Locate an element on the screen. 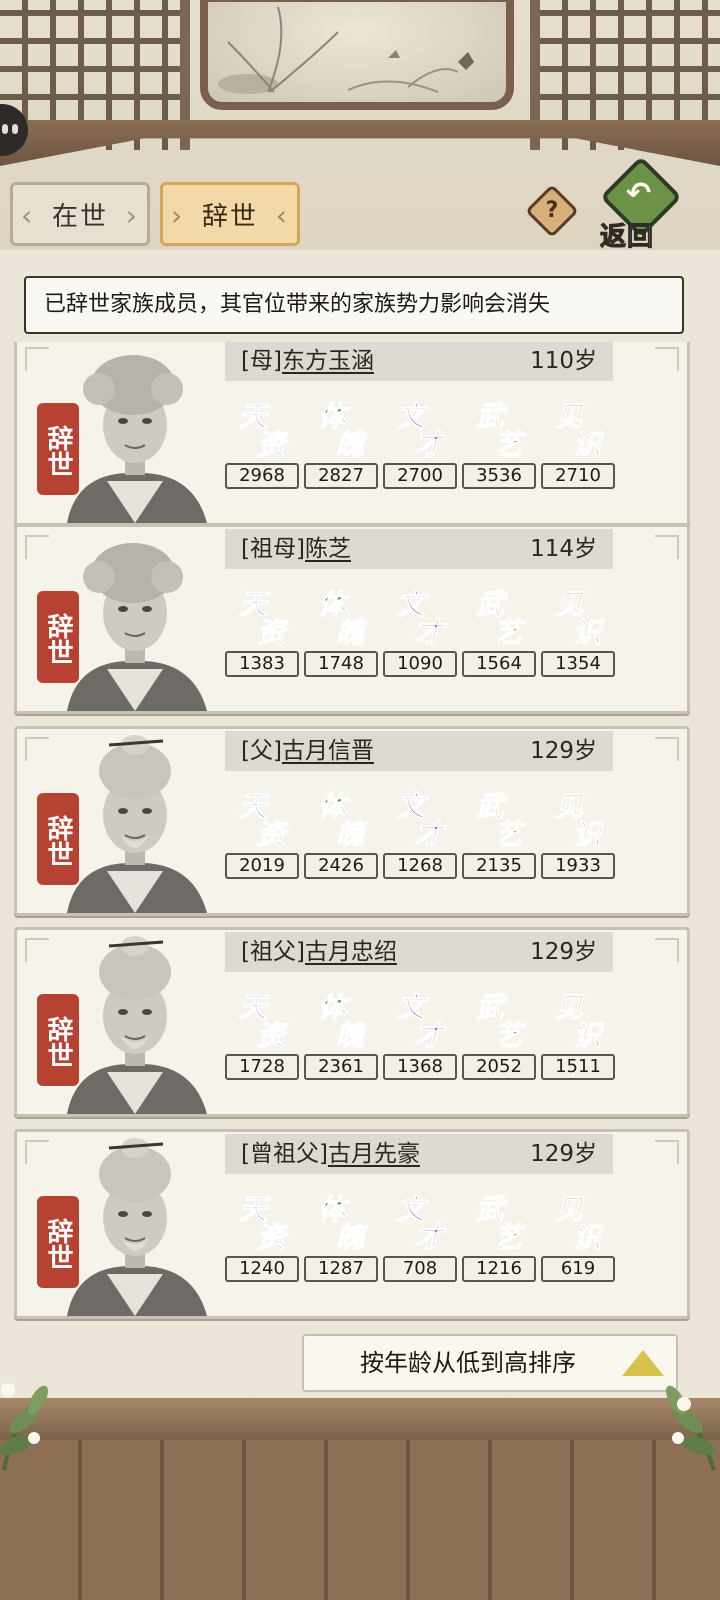  orchid-painting is located at coordinates (357, 55).